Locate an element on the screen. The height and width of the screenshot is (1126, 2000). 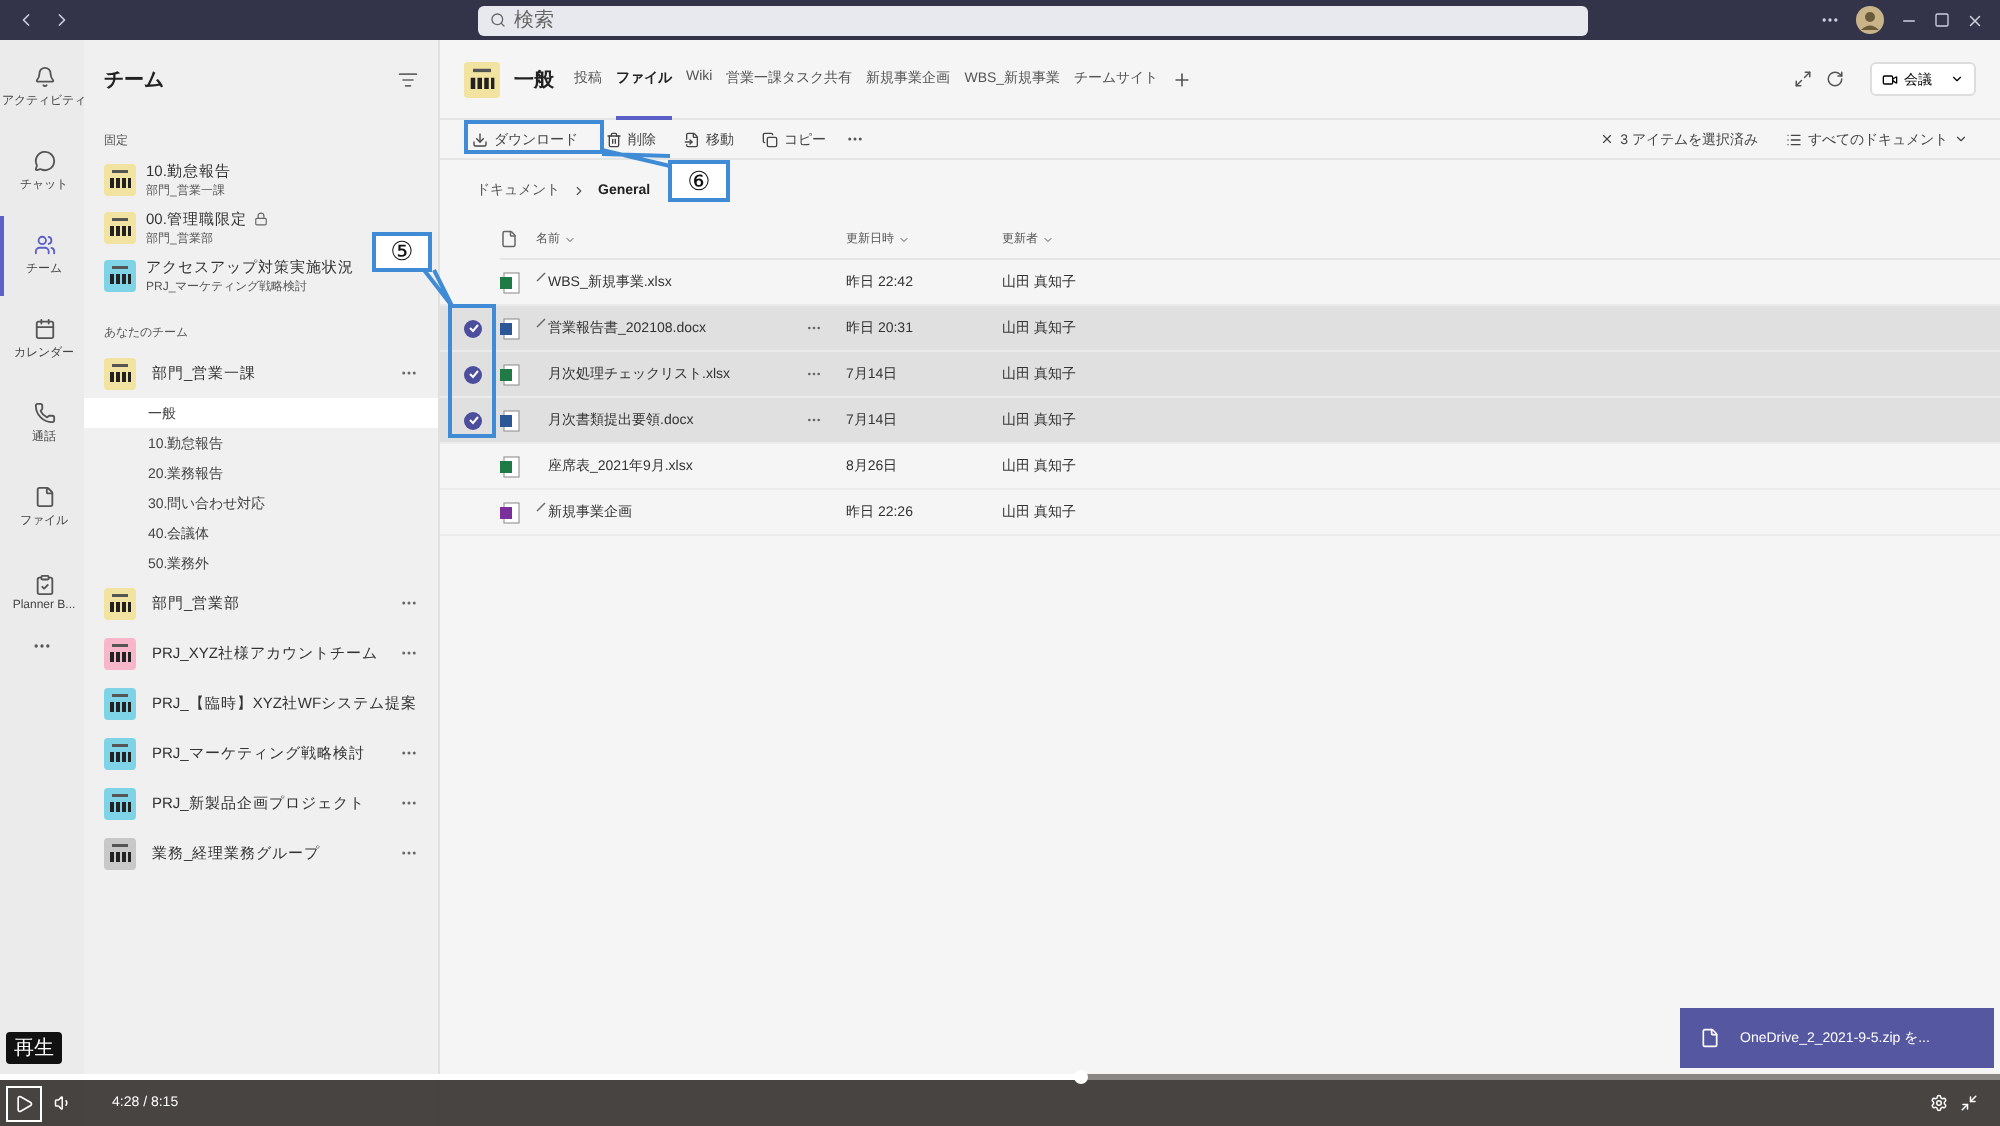
bell-icon is located at coordinates (44, 77).